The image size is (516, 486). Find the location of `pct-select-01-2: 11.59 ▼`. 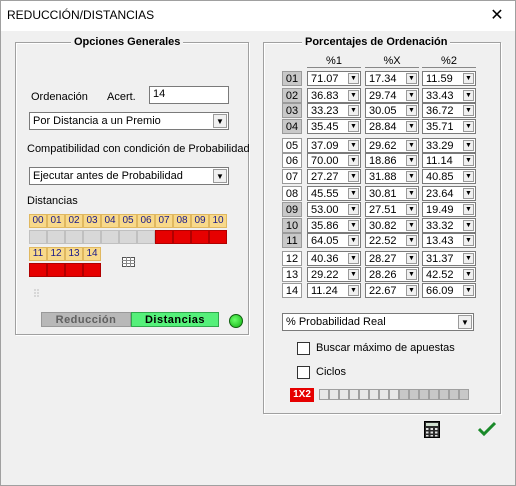

pct-select-01-2: 11.59 ▼ is located at coordinates (449, 78).